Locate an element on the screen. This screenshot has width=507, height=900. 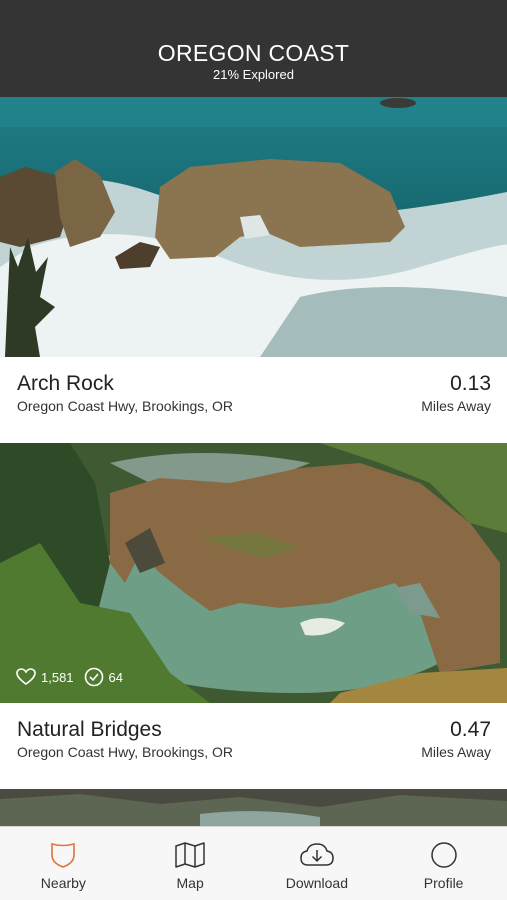
likes-stat: 1,581 is located at coordinates (45, 677).